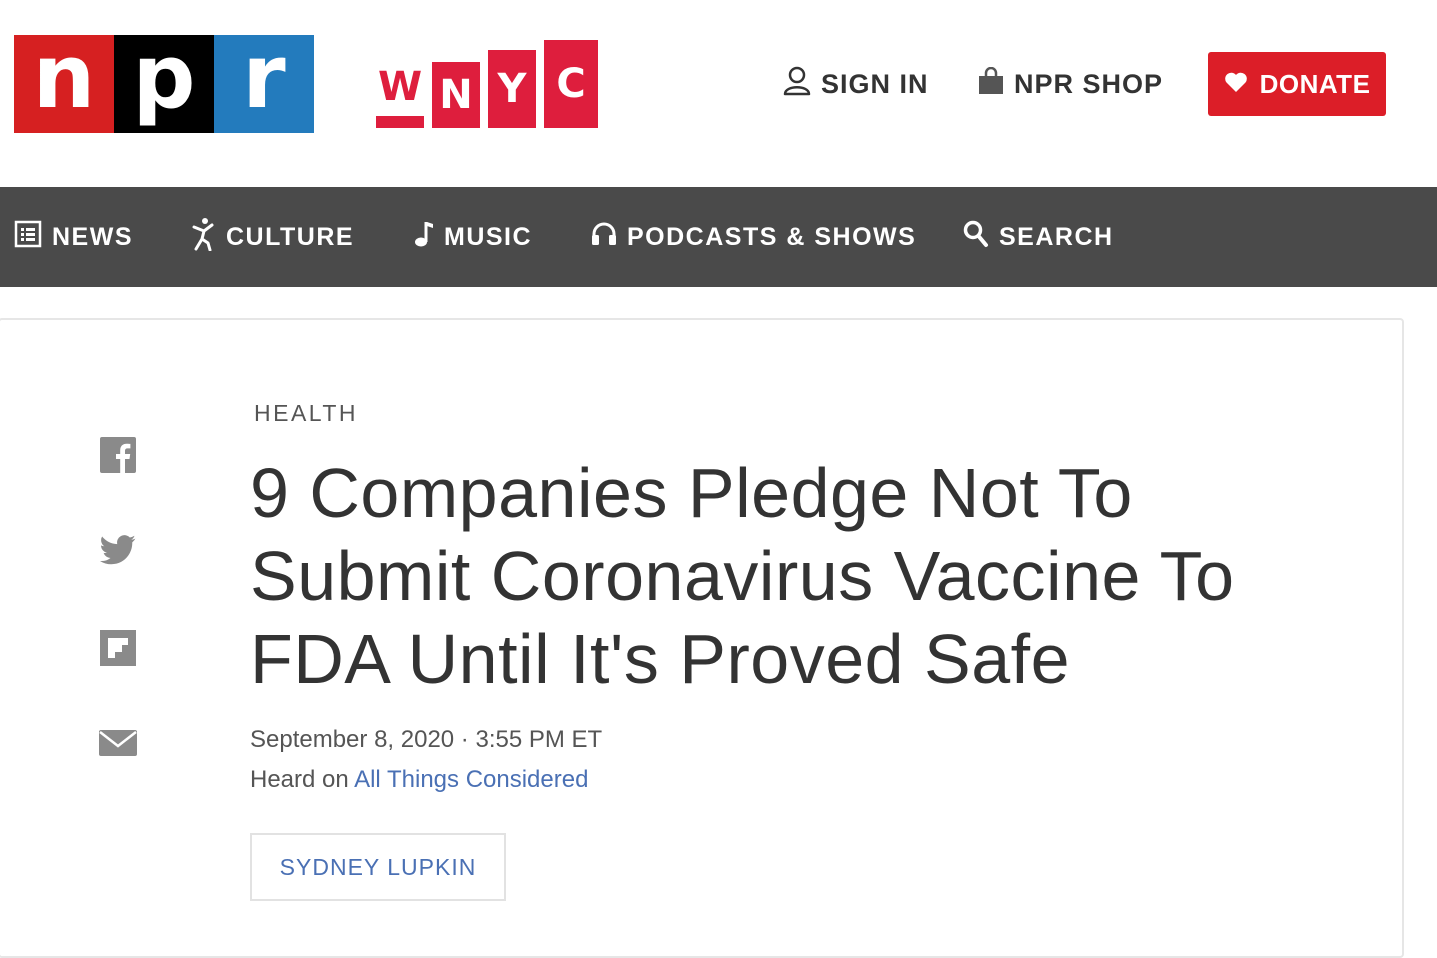  Describe the element at coordinates (299, 779) in the screenshot. I see `heard-on-prefix: Heard on` at that location.